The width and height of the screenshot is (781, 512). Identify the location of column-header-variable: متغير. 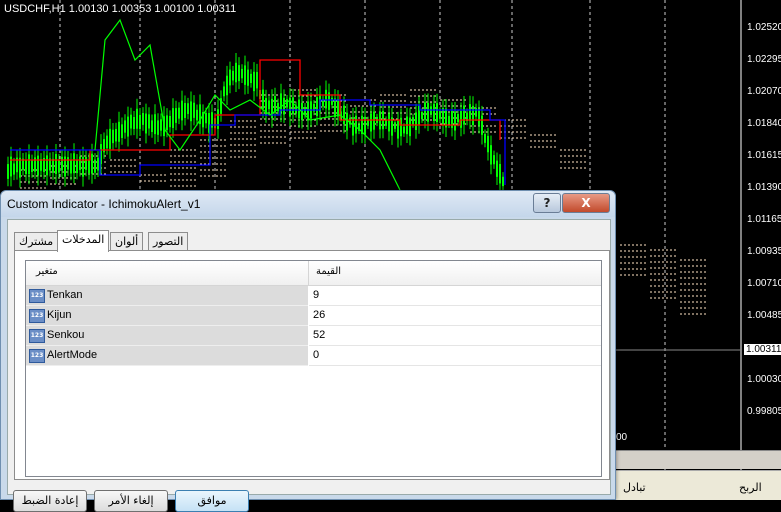
(47, 271).